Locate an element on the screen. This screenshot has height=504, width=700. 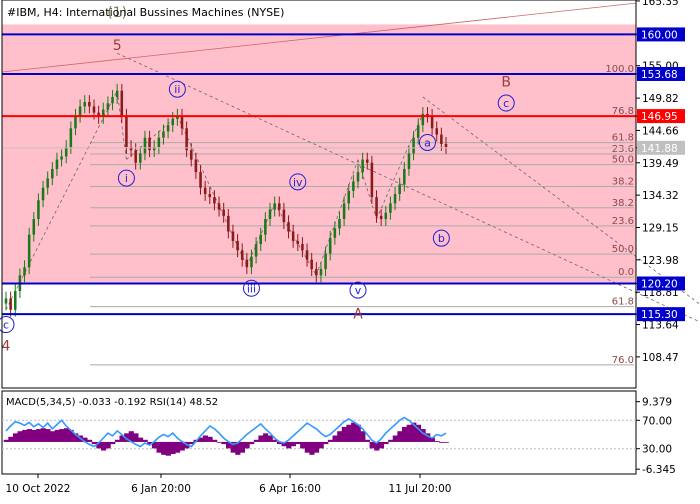
wave-label: b is located at coordinates (441, 238).